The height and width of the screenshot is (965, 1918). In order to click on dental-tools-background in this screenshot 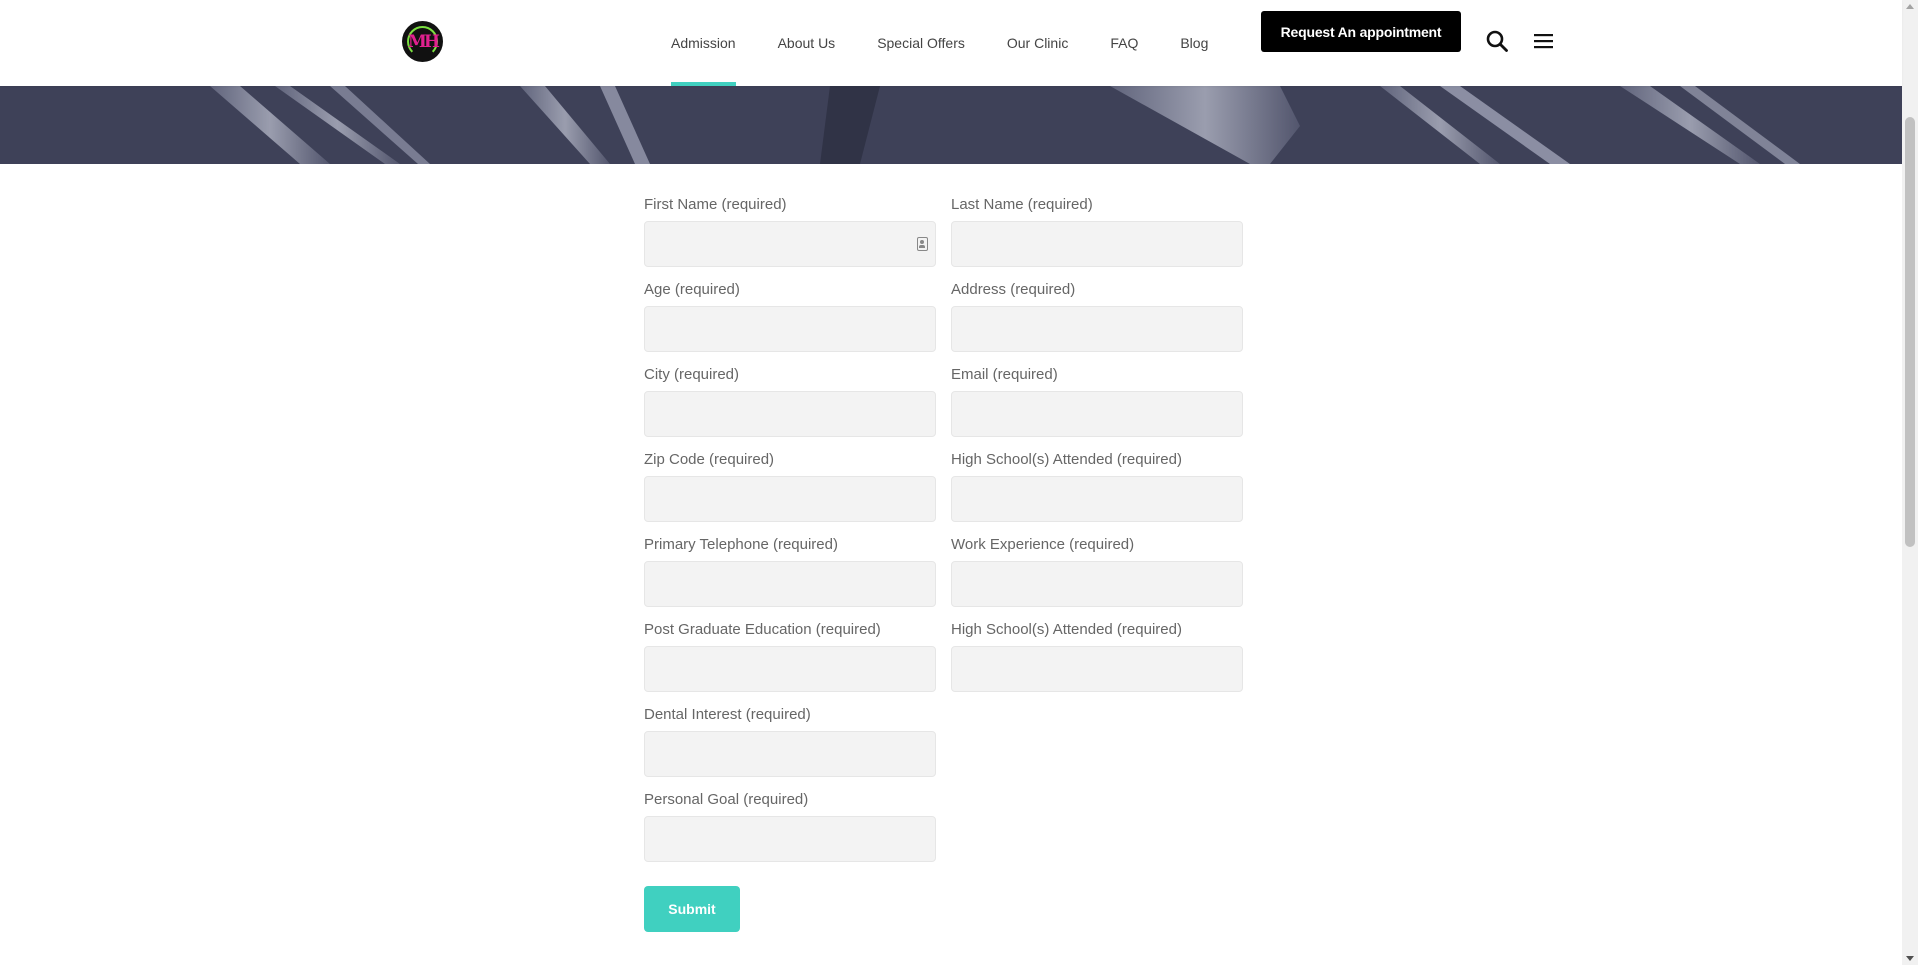, I will do `click(951, 125)`.